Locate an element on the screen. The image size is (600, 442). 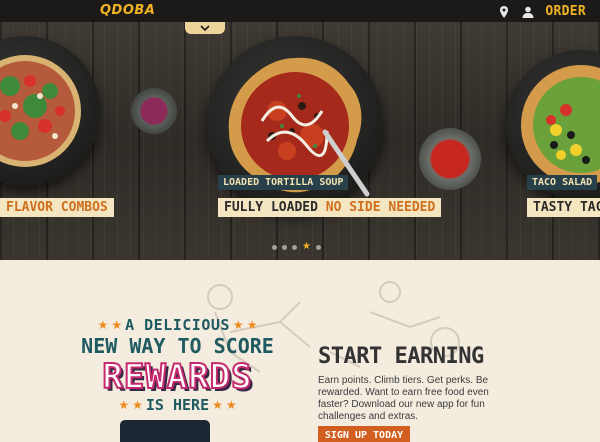
slide-tag-loaded-tortilla-soup: LOADED TORTILLA SOUP is located at coordinates (283, 182).